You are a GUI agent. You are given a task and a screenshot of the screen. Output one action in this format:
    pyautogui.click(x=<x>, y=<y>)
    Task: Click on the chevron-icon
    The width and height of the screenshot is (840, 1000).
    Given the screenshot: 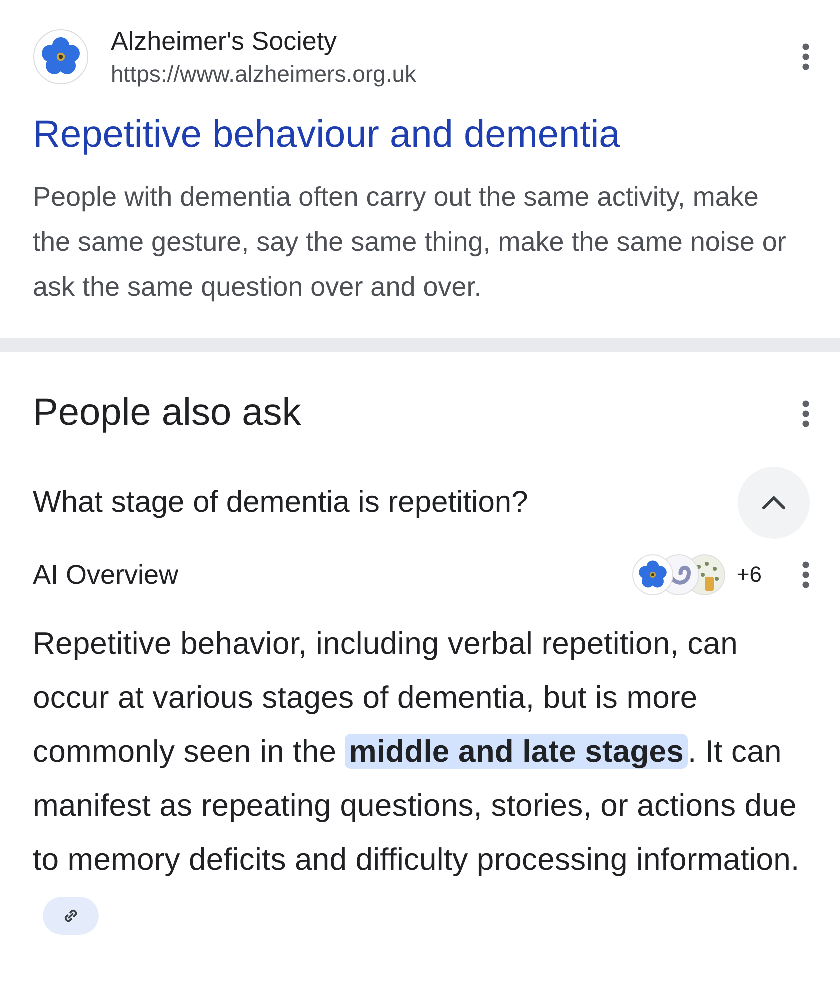 What is the action you would take?
    pyautogui.click(x=774, y=503)
    